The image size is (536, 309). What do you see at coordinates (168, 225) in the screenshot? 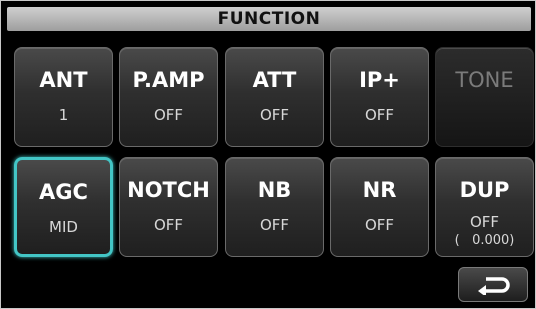
I see `notch-value: OFF` at bounding box center [168, 225].